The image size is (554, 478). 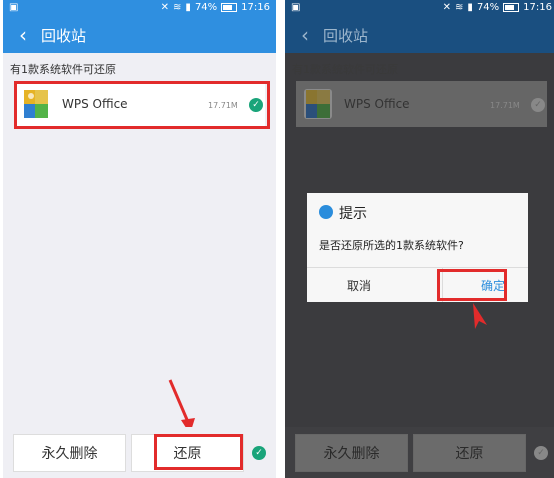 What do you see at coordinates (353, 214) in the screenshot?
I see `dialog-title: 提示` at bounding box center [353, 214].